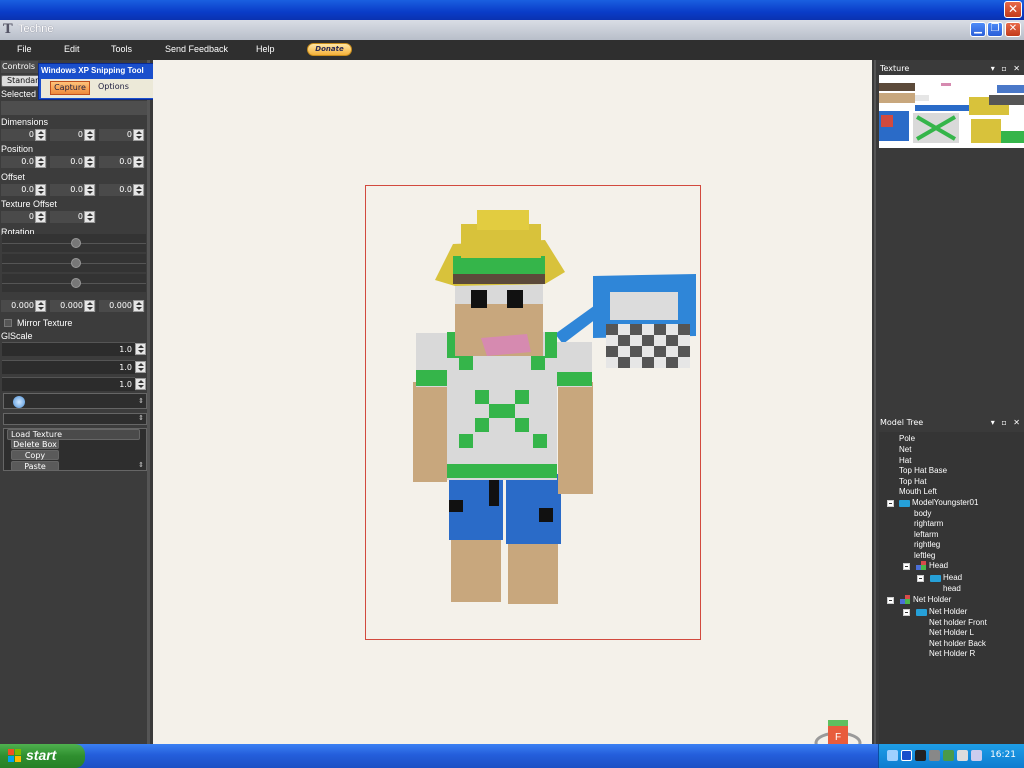 The width and height of the screenshot is (1024, 768). I want to click on offset-z-input: 0.0, so click(122, 190).